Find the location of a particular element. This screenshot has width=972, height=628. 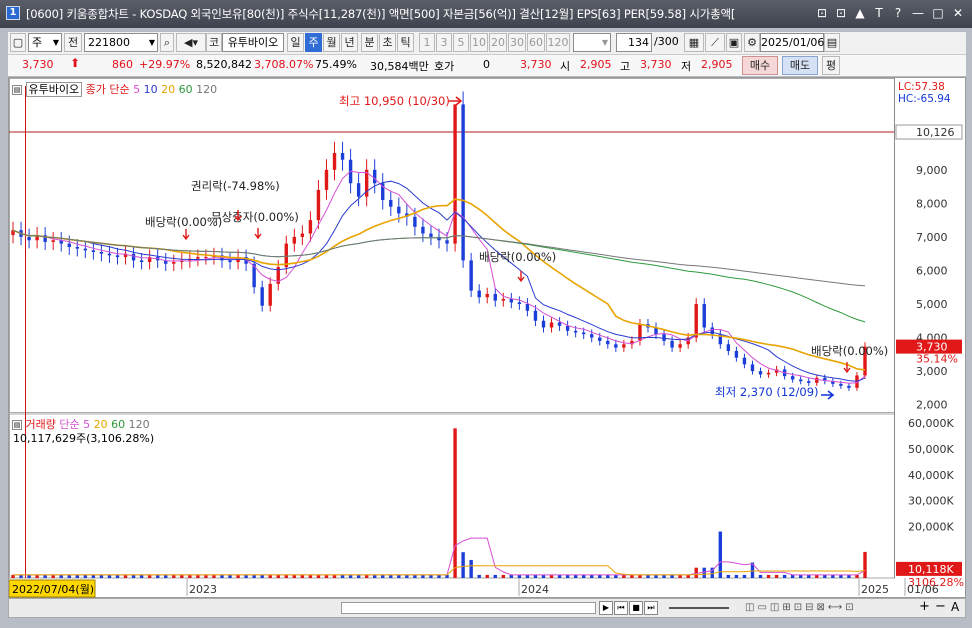

scroll-bar: ▶ ⏮ ■ ⏭ ◫▭◫⊞⊡⊟⊠⟷⊡ + − A is located at coordinates (487, 608).